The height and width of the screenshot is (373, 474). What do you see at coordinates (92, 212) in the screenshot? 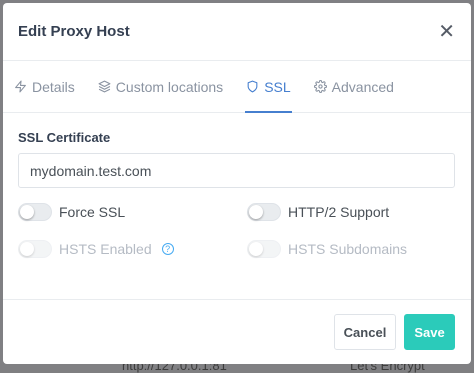
I see `force-ssl-label: Force SSL` at bounding box center [92, 212].